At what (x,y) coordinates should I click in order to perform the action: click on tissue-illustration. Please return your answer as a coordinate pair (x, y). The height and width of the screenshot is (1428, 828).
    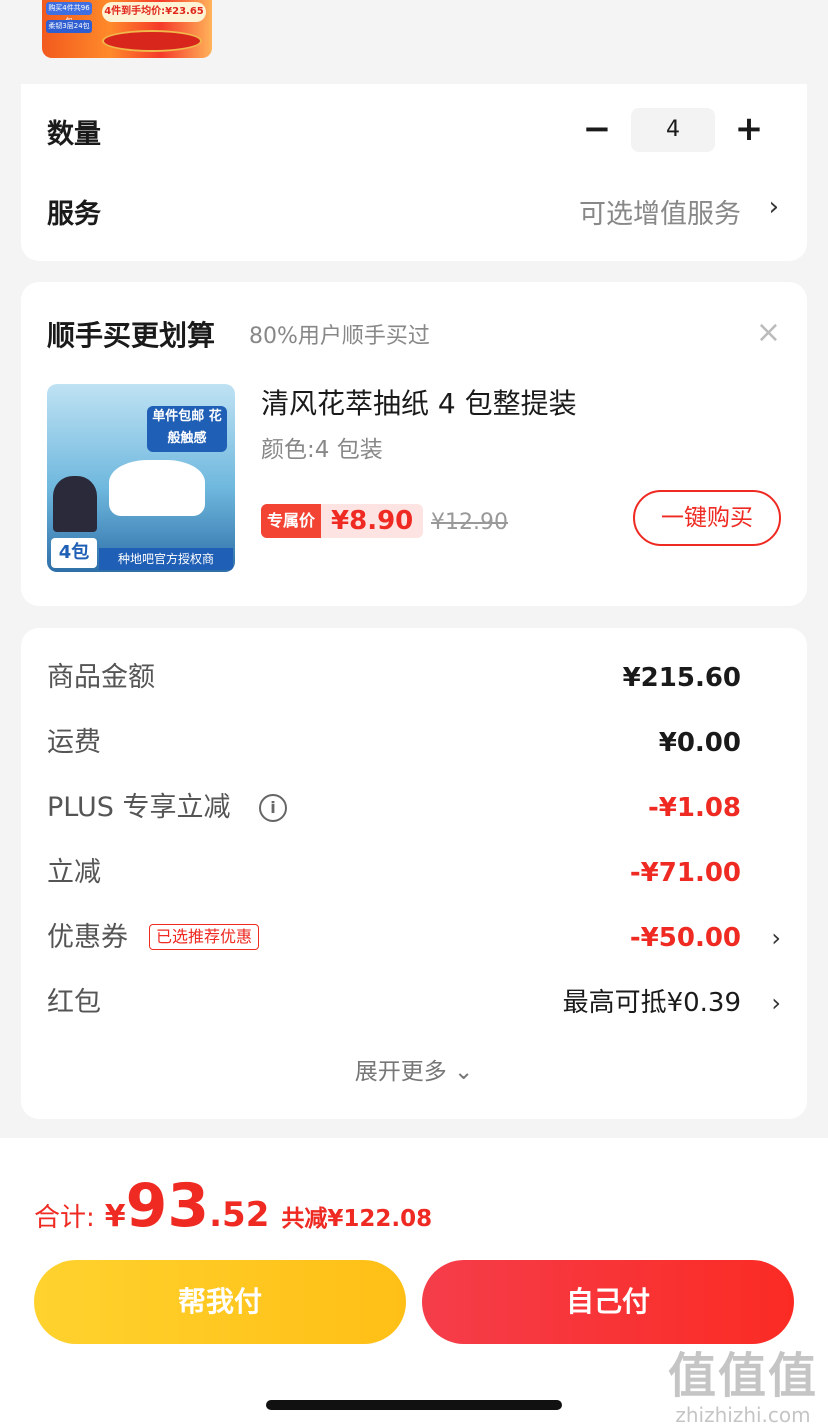
    Looking at the image, I should click on (157, 488).